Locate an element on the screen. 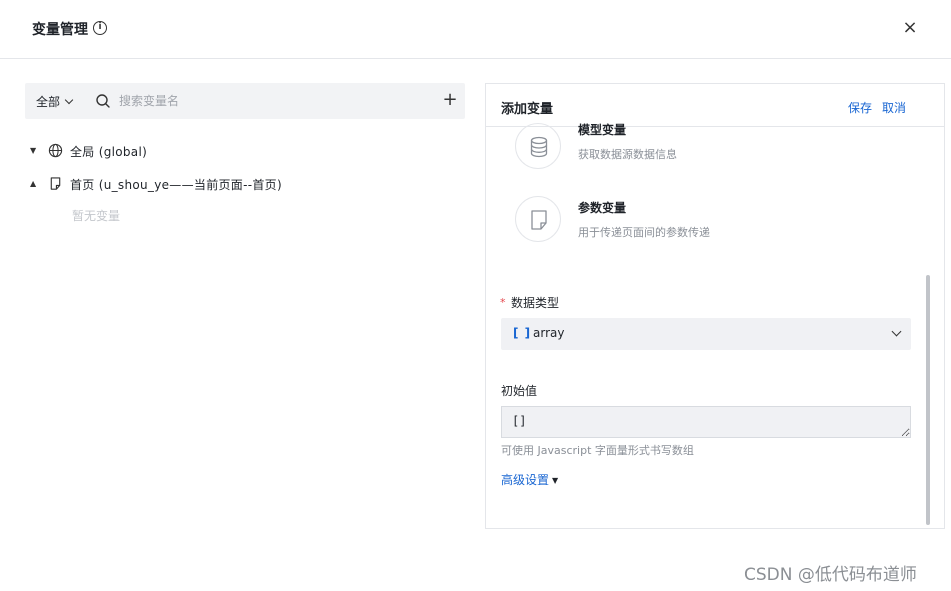  tree-node-label: 首页 (u_shou_ye——当前页面--首页) is located at coordinates (176, 185).